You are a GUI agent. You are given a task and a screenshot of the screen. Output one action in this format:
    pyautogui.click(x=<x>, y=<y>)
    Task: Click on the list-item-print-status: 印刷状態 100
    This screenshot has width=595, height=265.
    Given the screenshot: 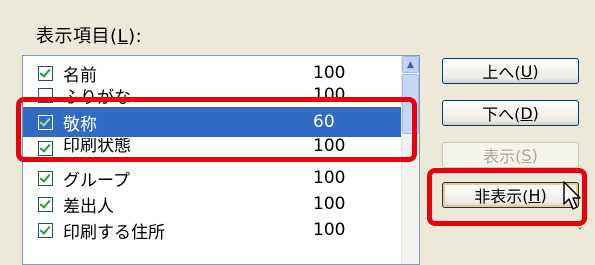 What is the action you would take?
    pyautogui.click(x=213, y=147)
    